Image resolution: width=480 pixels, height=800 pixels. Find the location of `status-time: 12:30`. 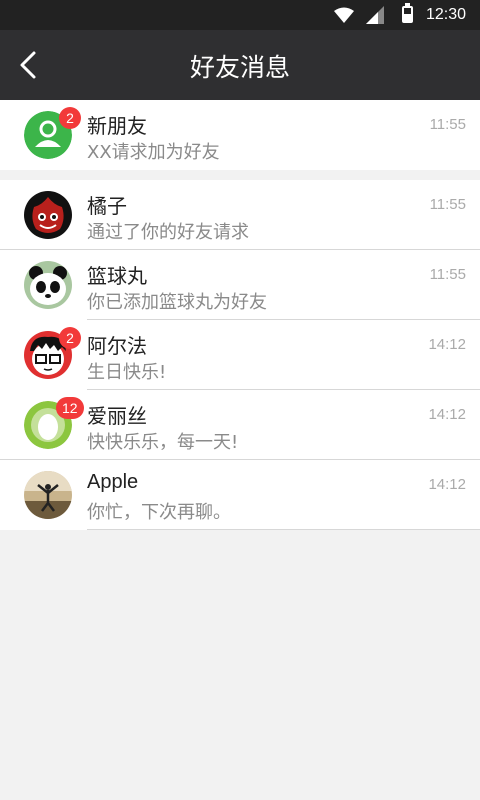

status-time: 12:30 is located at coordinates (446, 14).